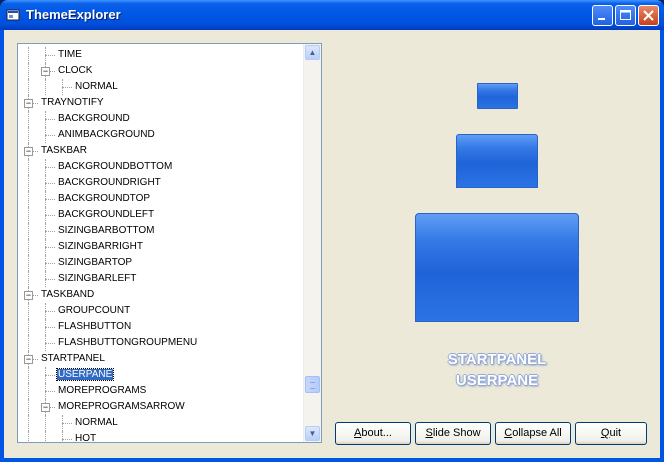 This screenshot has height=462, width=664. What do you see at coordinates (312, 52) in the screenshot?
I see `scroll-up-button: ▲` at bounding box center [312, 52].